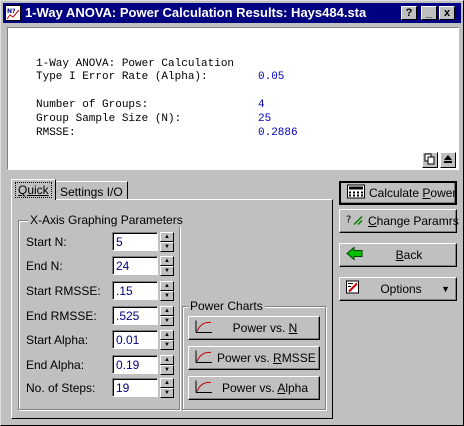 The width and height of the screenshot is (464, 426). I want to click on power-charts-title: Power Charts, so click(226, 306).